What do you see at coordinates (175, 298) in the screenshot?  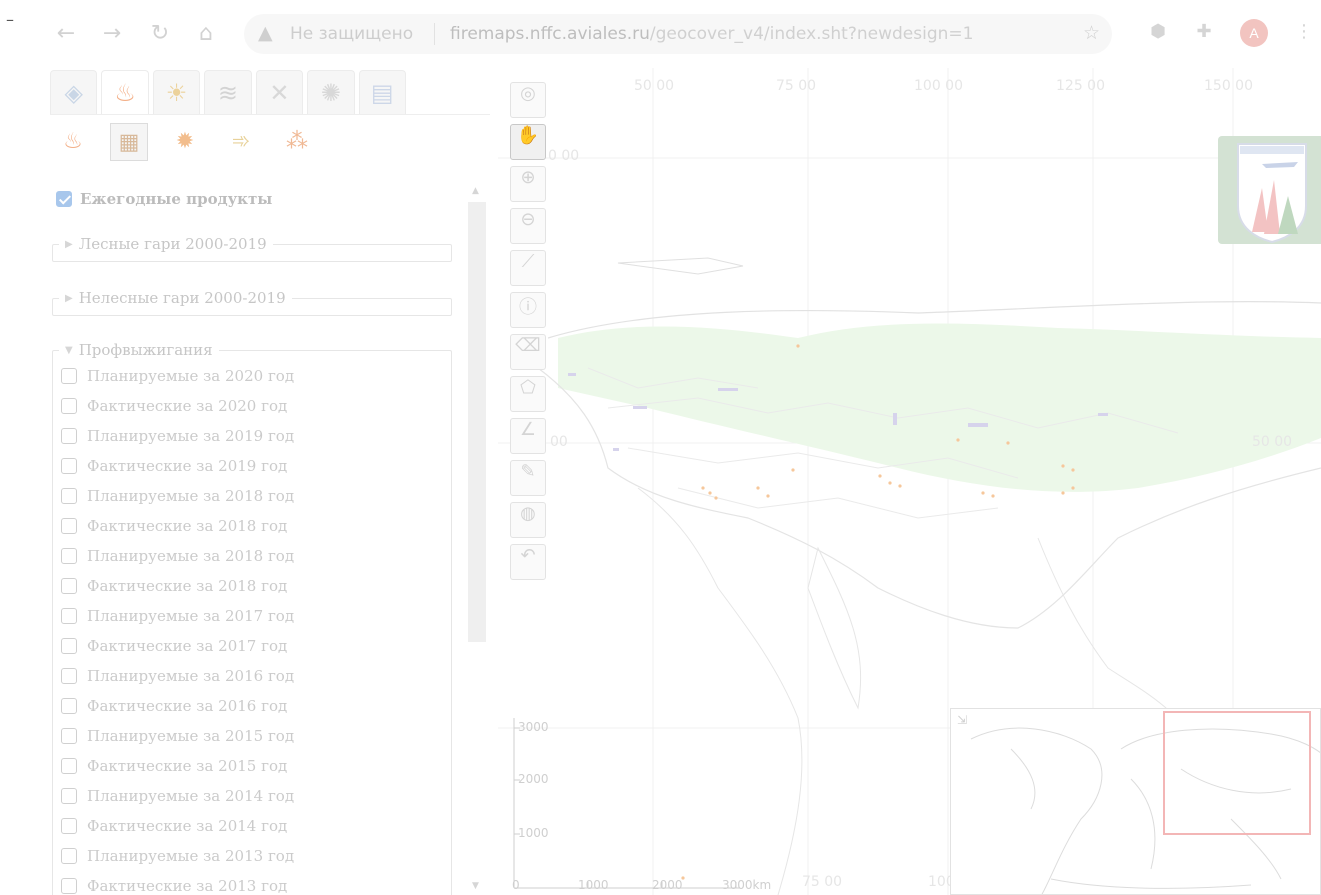 I see `nonforest-burns-header: ▶ Нелесные гари 2000-2019` at bounding box center [175, 298].